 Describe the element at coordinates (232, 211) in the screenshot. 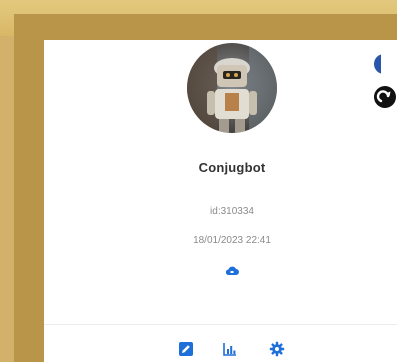

I see `profile-id: id:310334` at that location.